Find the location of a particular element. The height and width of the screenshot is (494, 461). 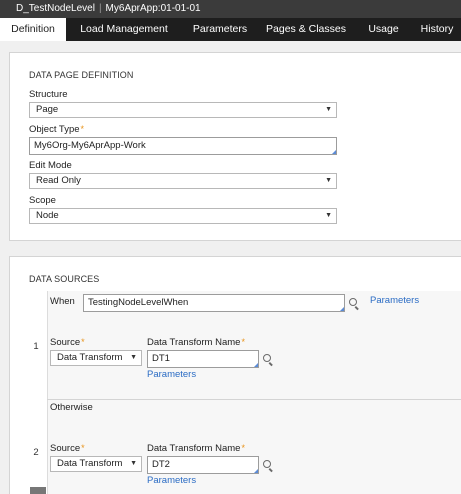

edit-mode-select: Read Only ▼ is located at coordinates (183, 181).